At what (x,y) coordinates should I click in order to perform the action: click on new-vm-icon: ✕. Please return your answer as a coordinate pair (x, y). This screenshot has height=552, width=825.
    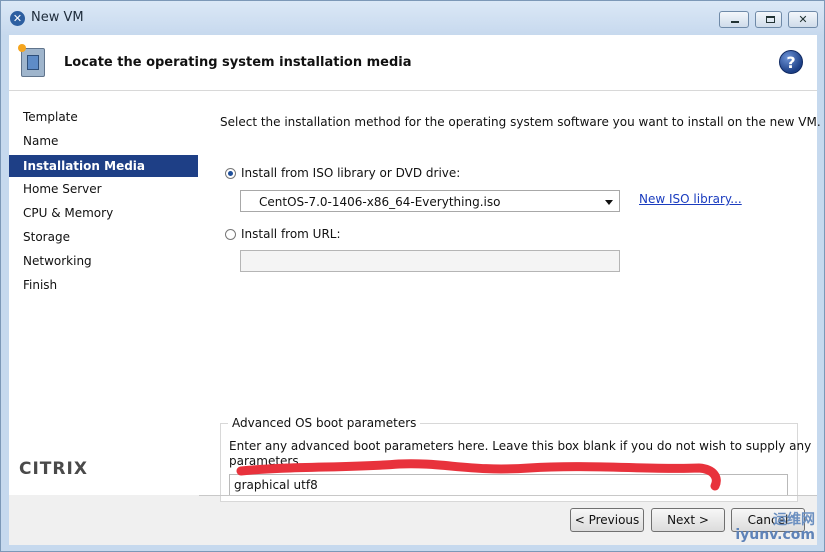
    Looking at the image, I should click on (17, 18).